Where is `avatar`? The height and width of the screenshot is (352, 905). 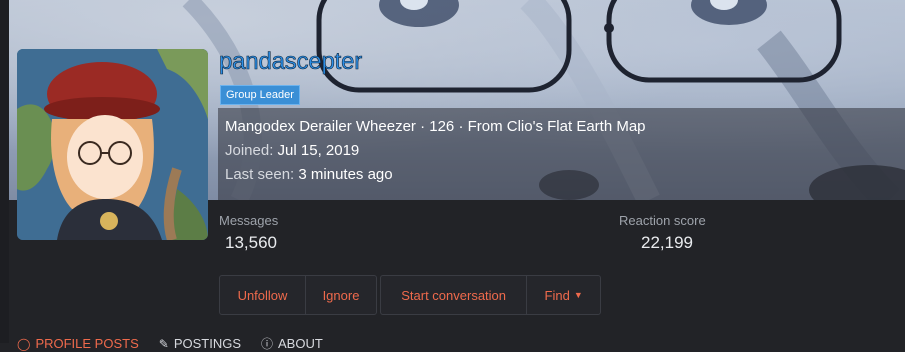 avatar is located at coordinates (112, 144).